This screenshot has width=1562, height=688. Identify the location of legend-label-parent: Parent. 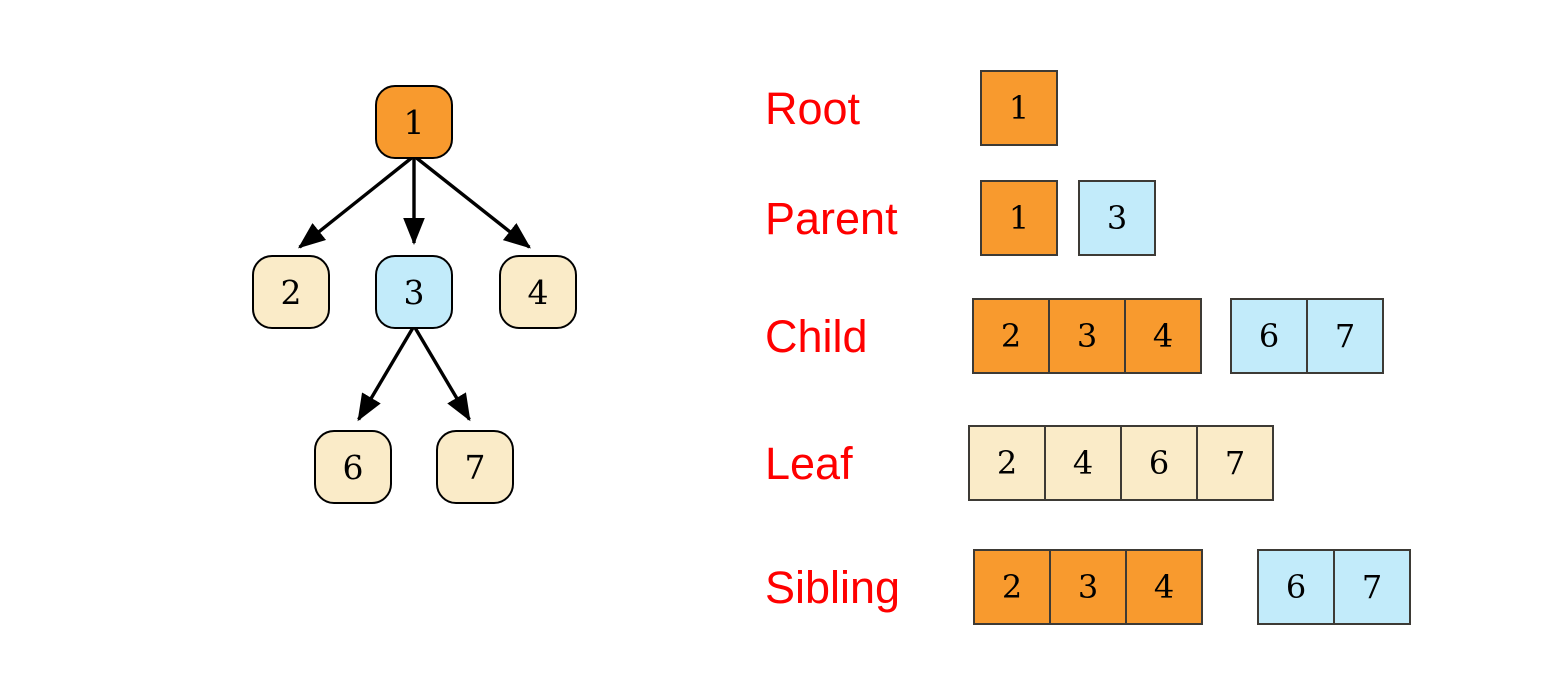
(831, 218).